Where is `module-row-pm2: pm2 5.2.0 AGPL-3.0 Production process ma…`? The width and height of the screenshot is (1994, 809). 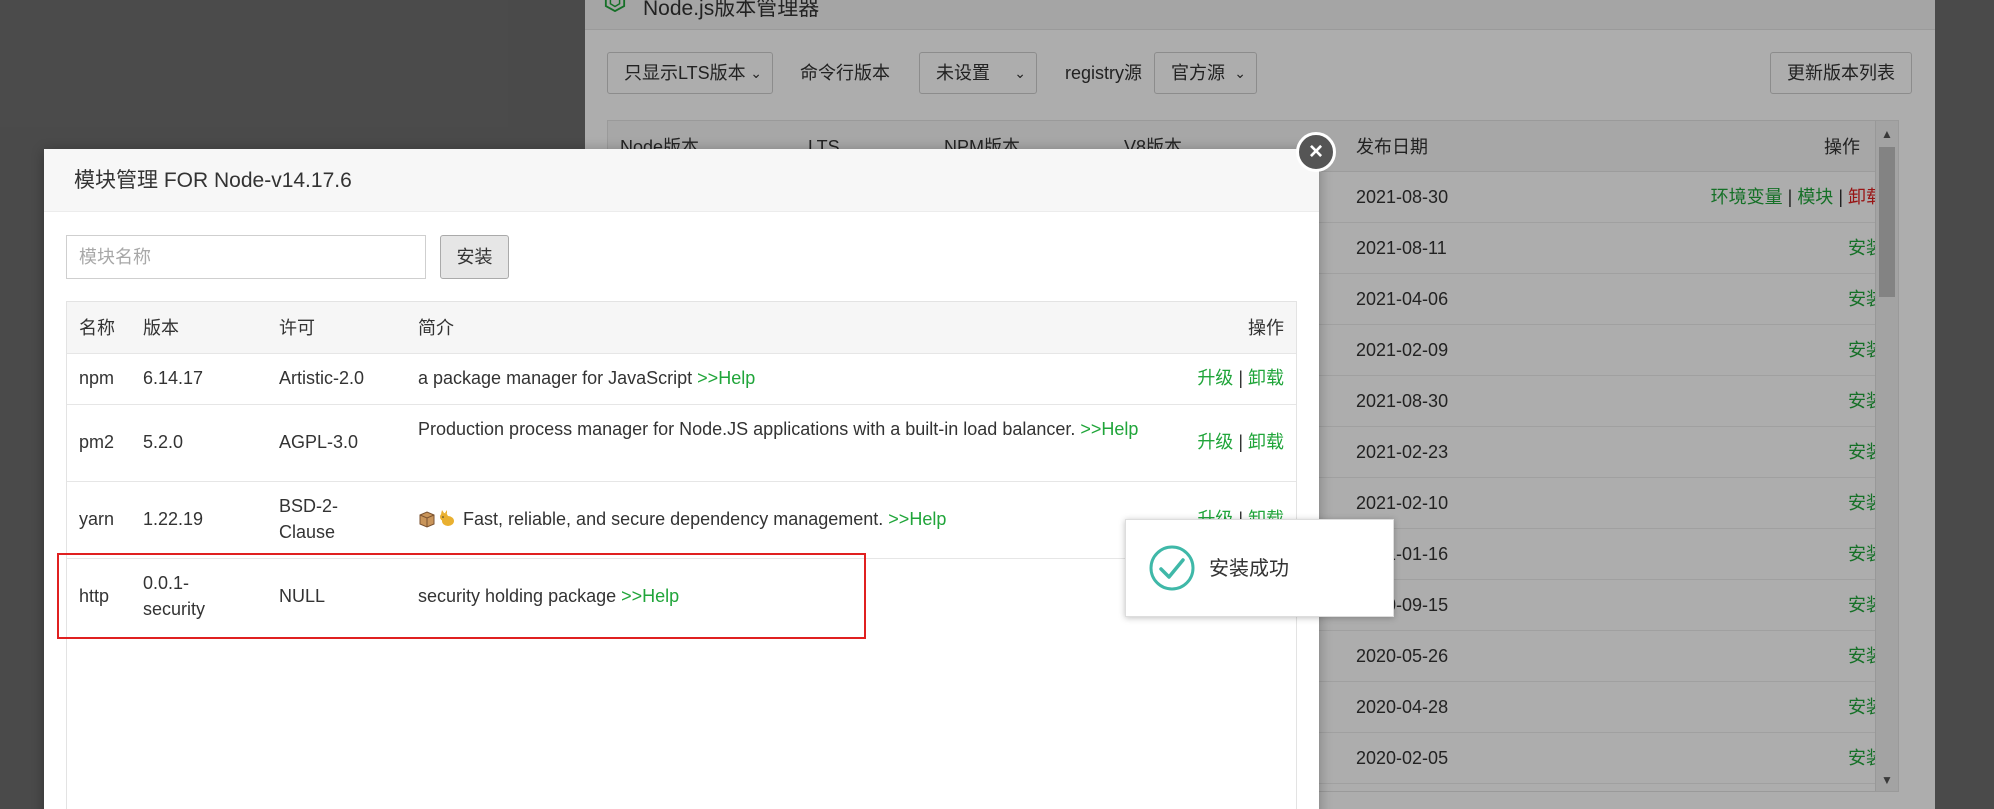
module-row-pm2: pm2 5.2.0 AGPL-3.0 Production process ma… is located at coordinates (681, 443).